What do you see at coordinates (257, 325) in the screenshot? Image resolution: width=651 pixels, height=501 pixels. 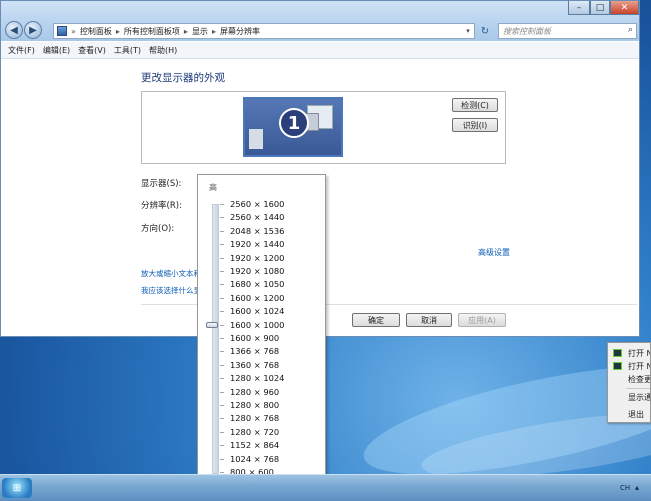 I see `resolution-option: 1600 × 1000` at bounding box center [257, 325].